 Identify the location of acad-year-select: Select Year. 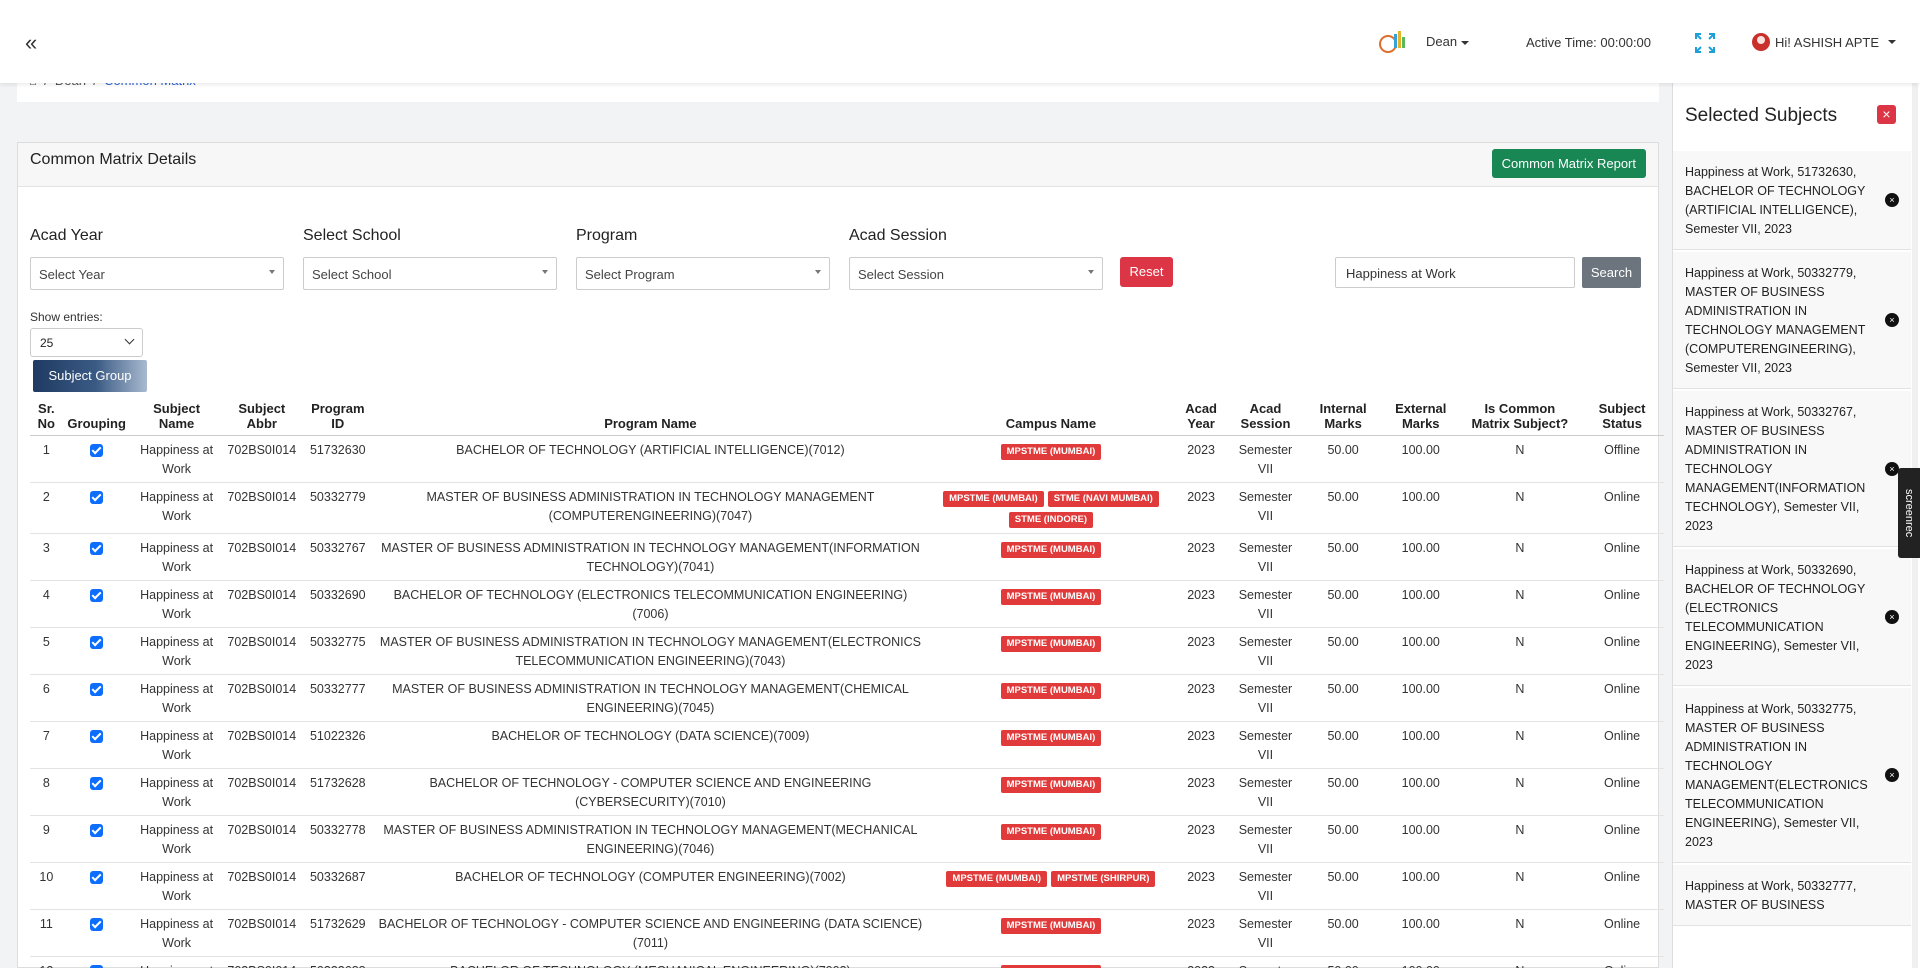
(157, 273).